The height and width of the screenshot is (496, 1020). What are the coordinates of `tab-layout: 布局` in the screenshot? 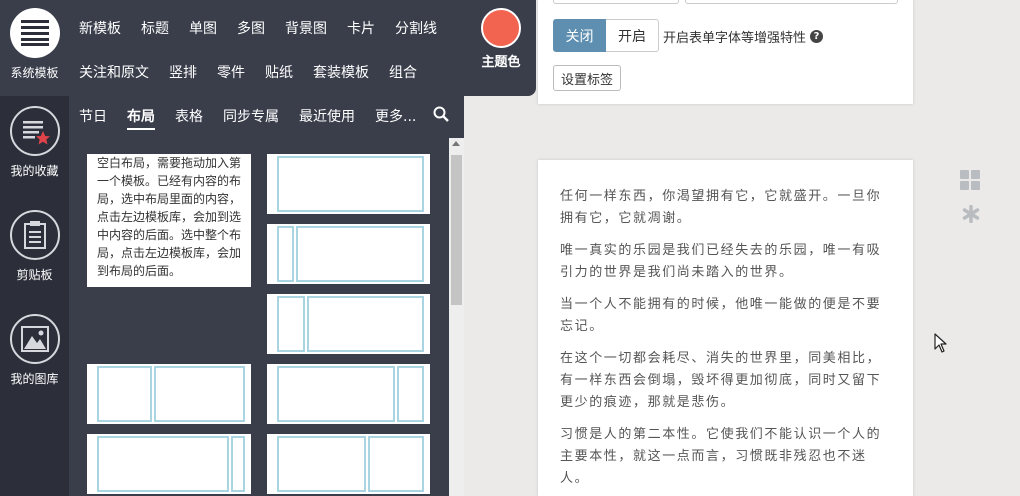 It's located at (141, 118).